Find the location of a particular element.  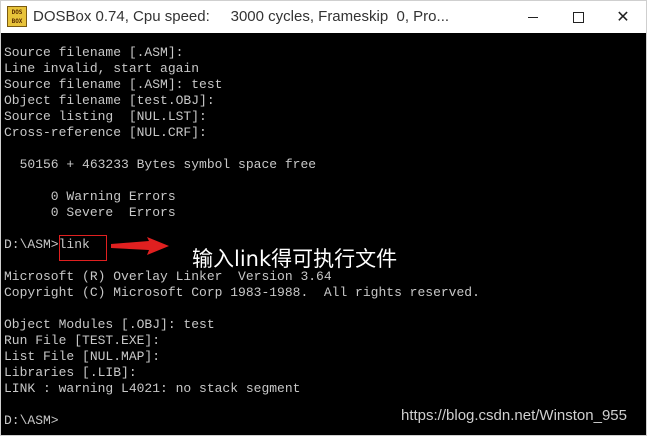

icon-text-bottom: BOX is located at coordinates (17, 21).